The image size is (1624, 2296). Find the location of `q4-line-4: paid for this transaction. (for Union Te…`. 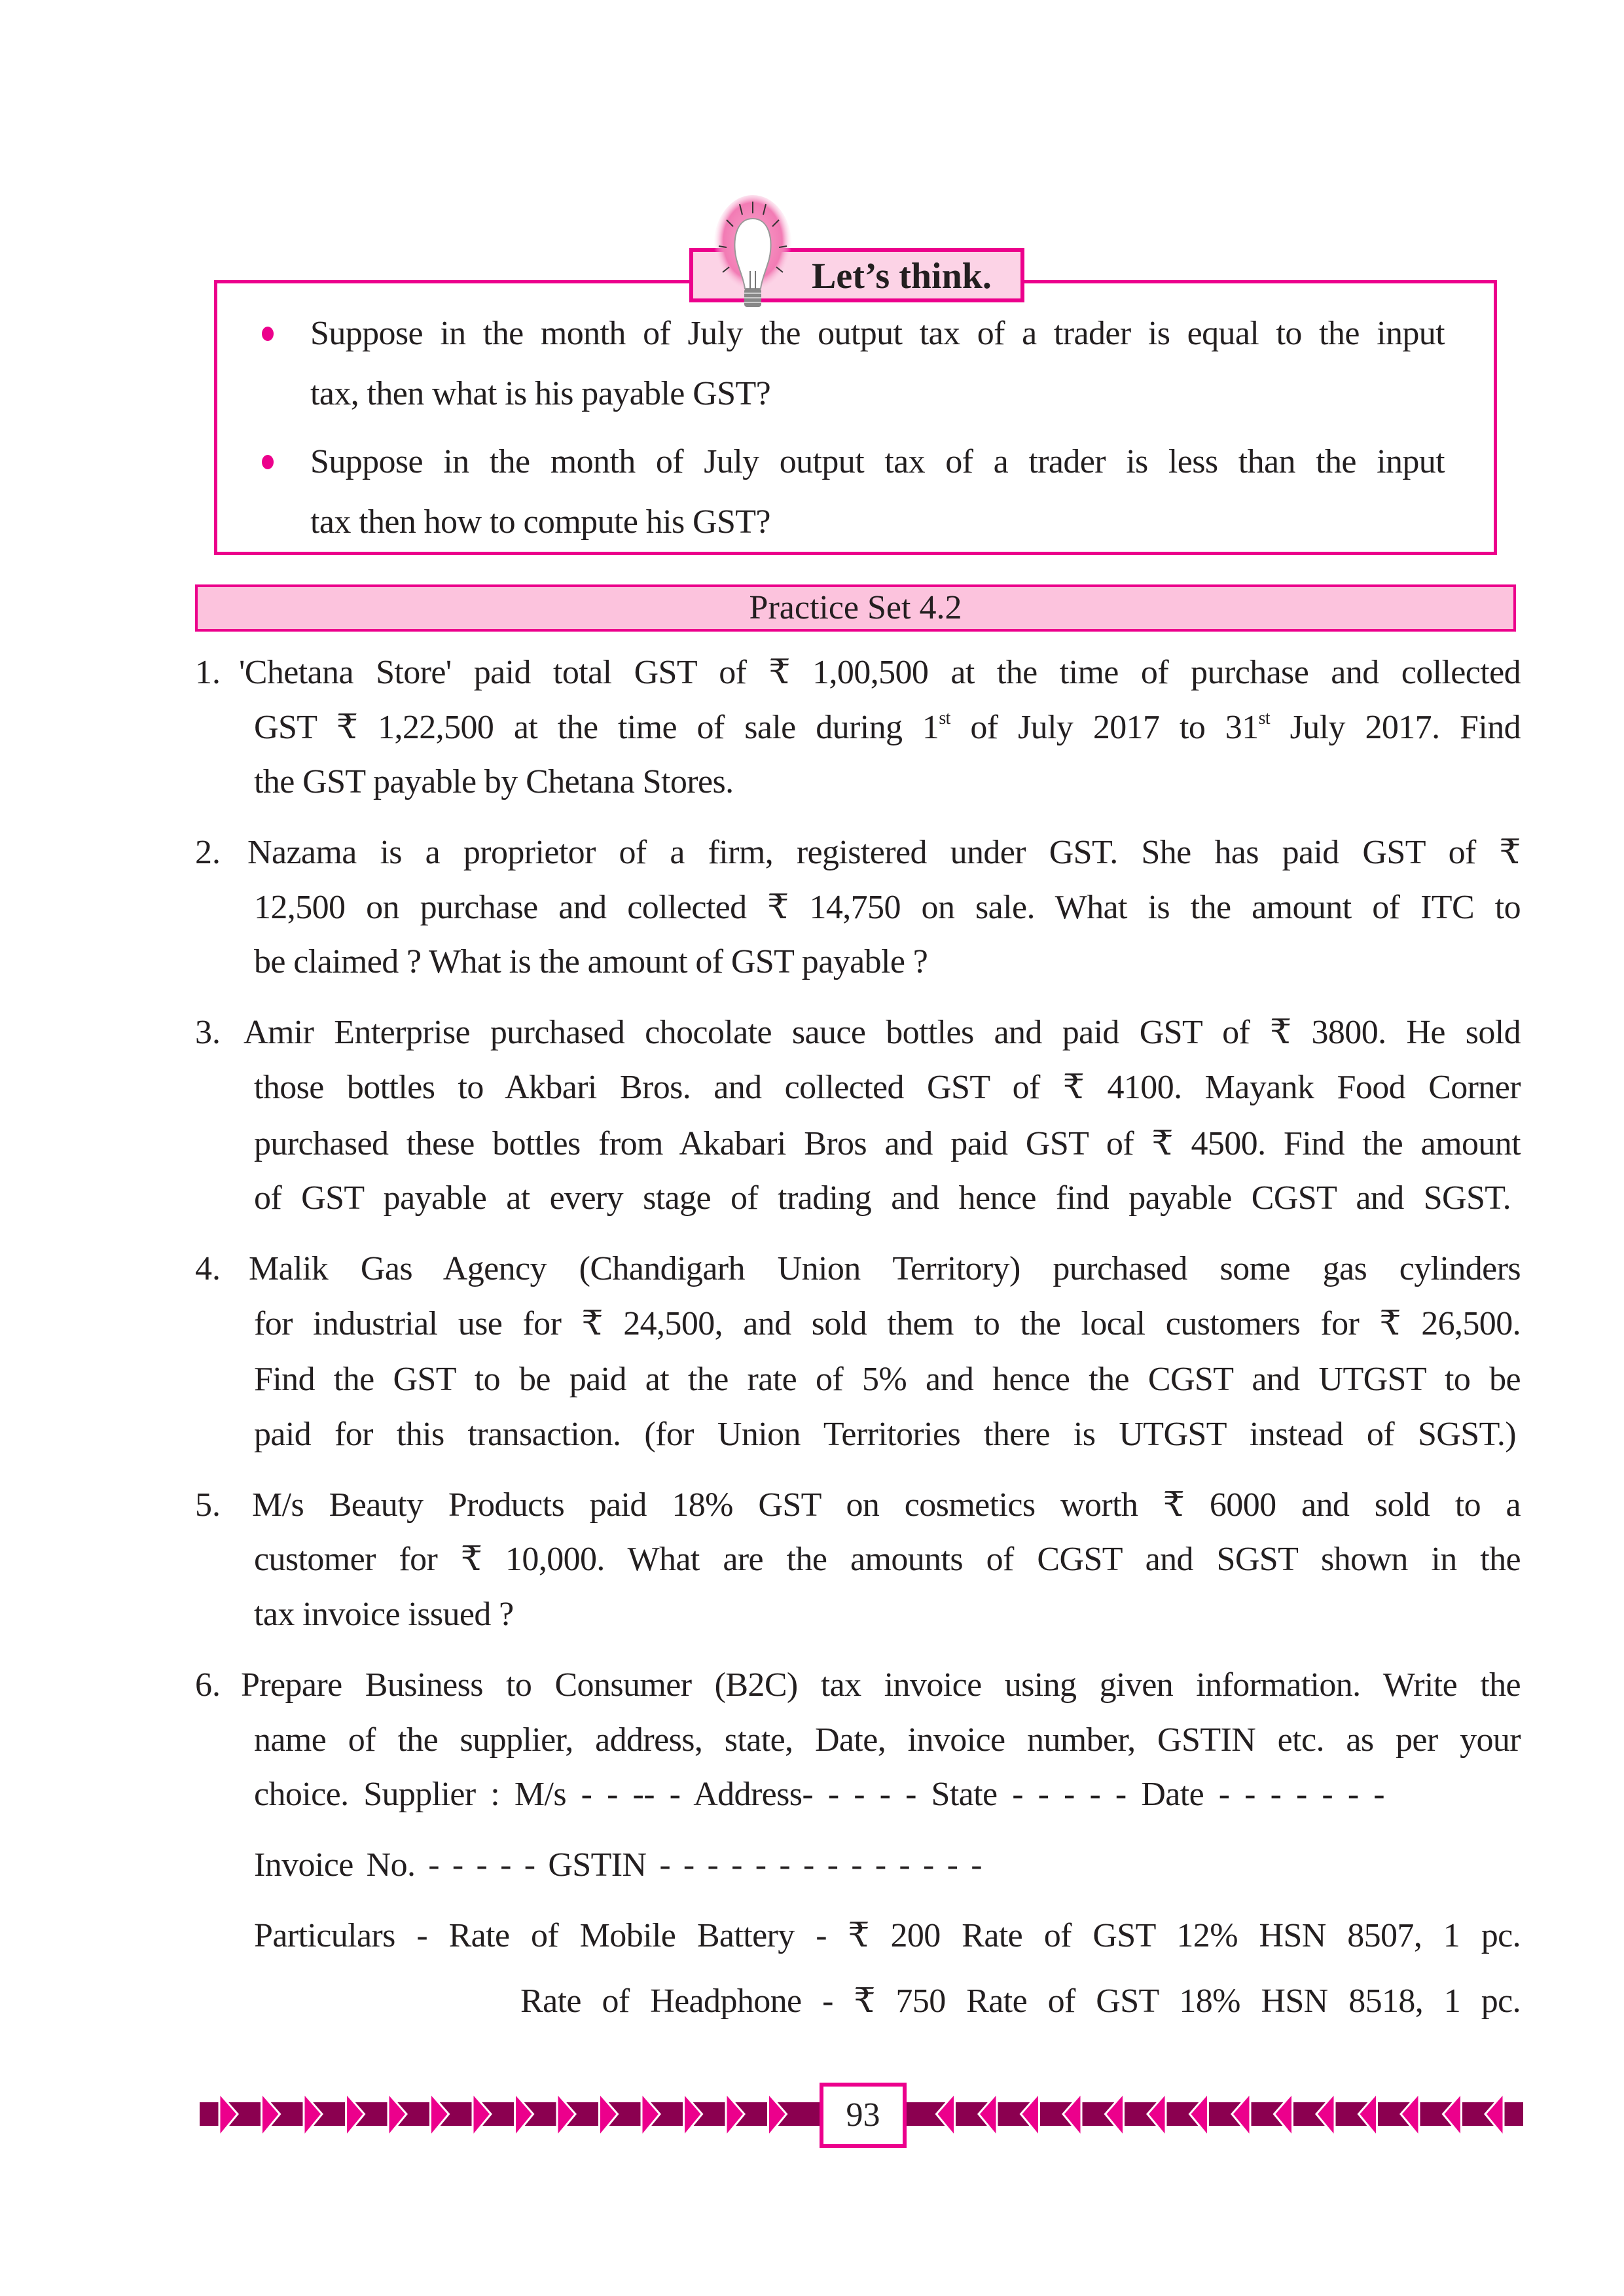

q4-line-4: paid for this transaction. (for Union Te… is located at coordinates (885, 1434).